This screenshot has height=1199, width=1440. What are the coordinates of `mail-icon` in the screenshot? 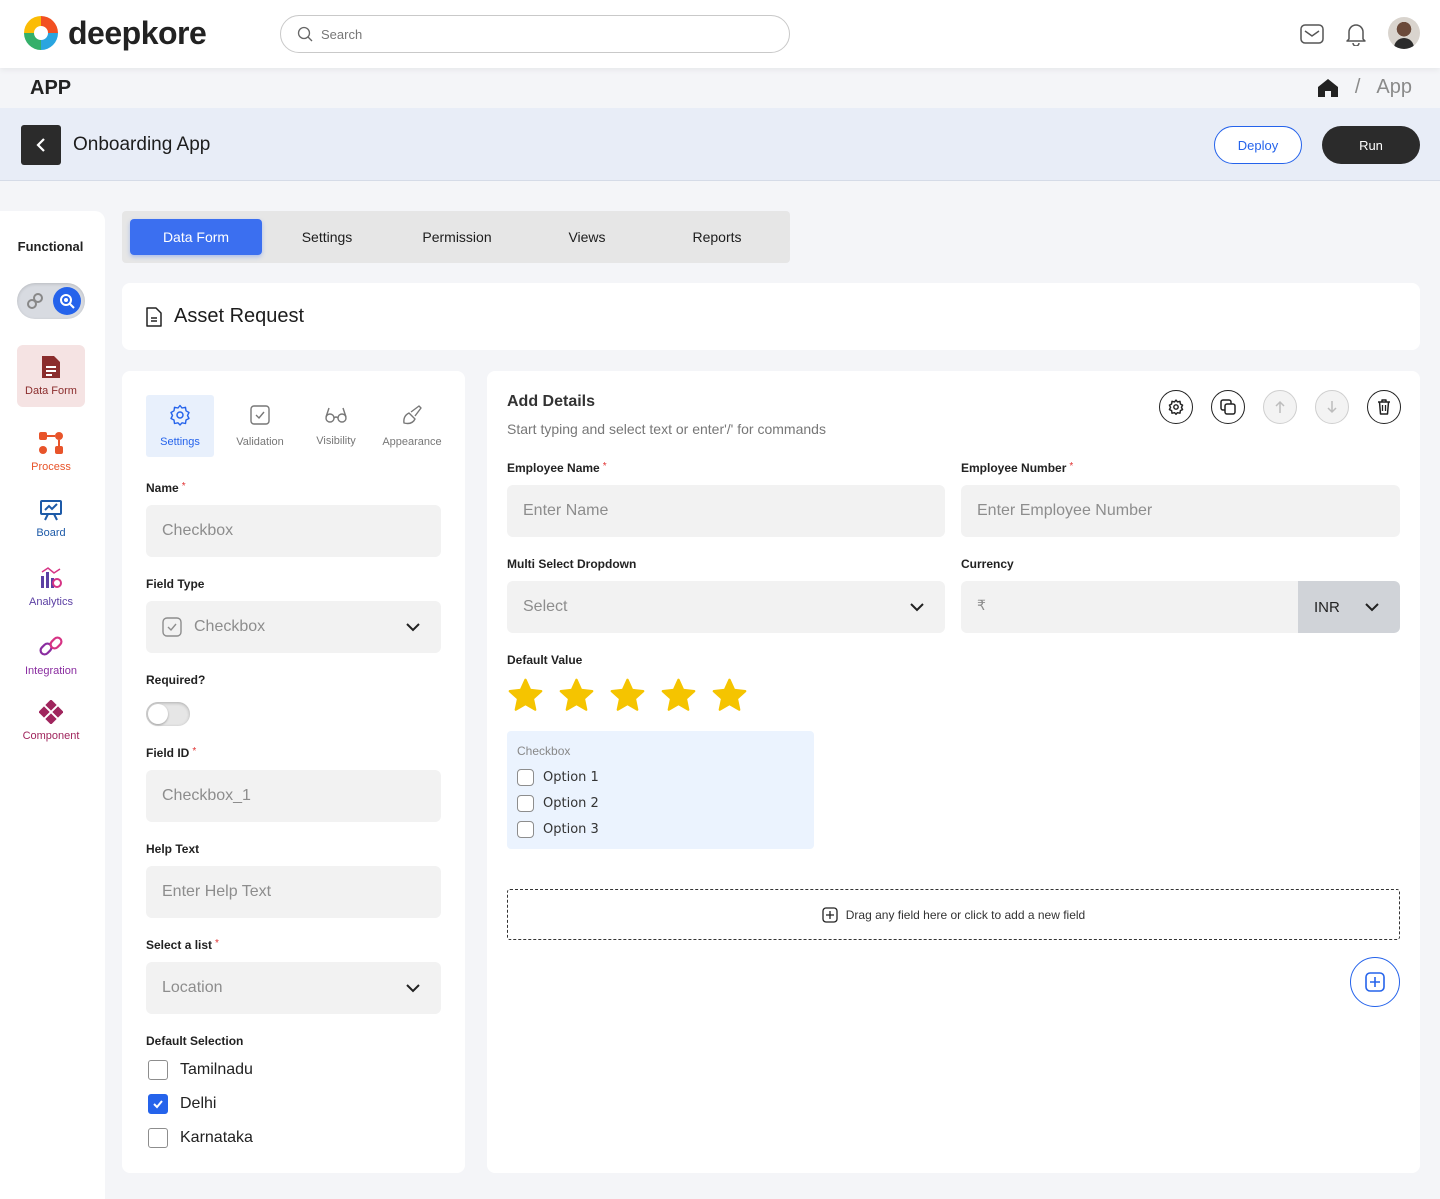 It's located at (1312, 34).